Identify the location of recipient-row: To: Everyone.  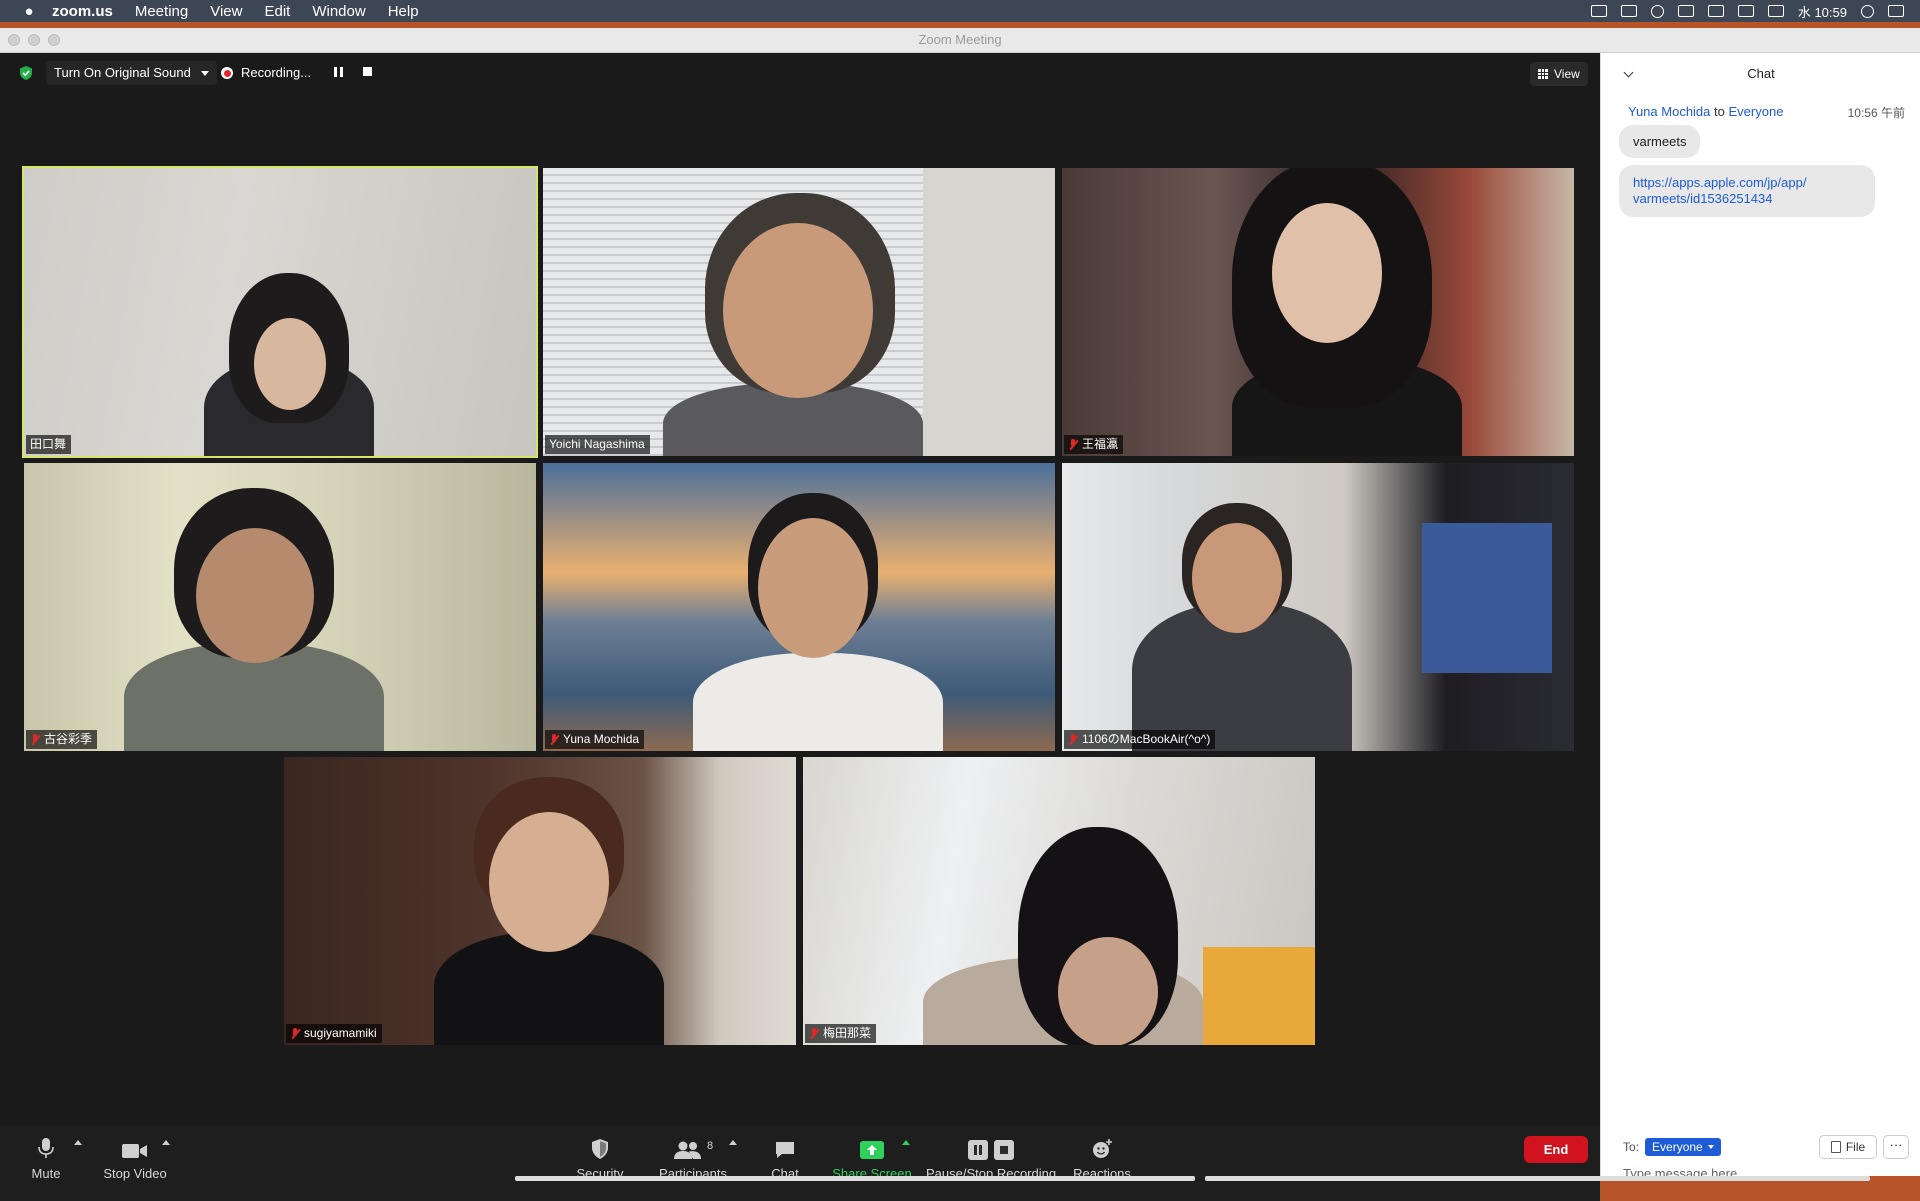
(1672, 1147).